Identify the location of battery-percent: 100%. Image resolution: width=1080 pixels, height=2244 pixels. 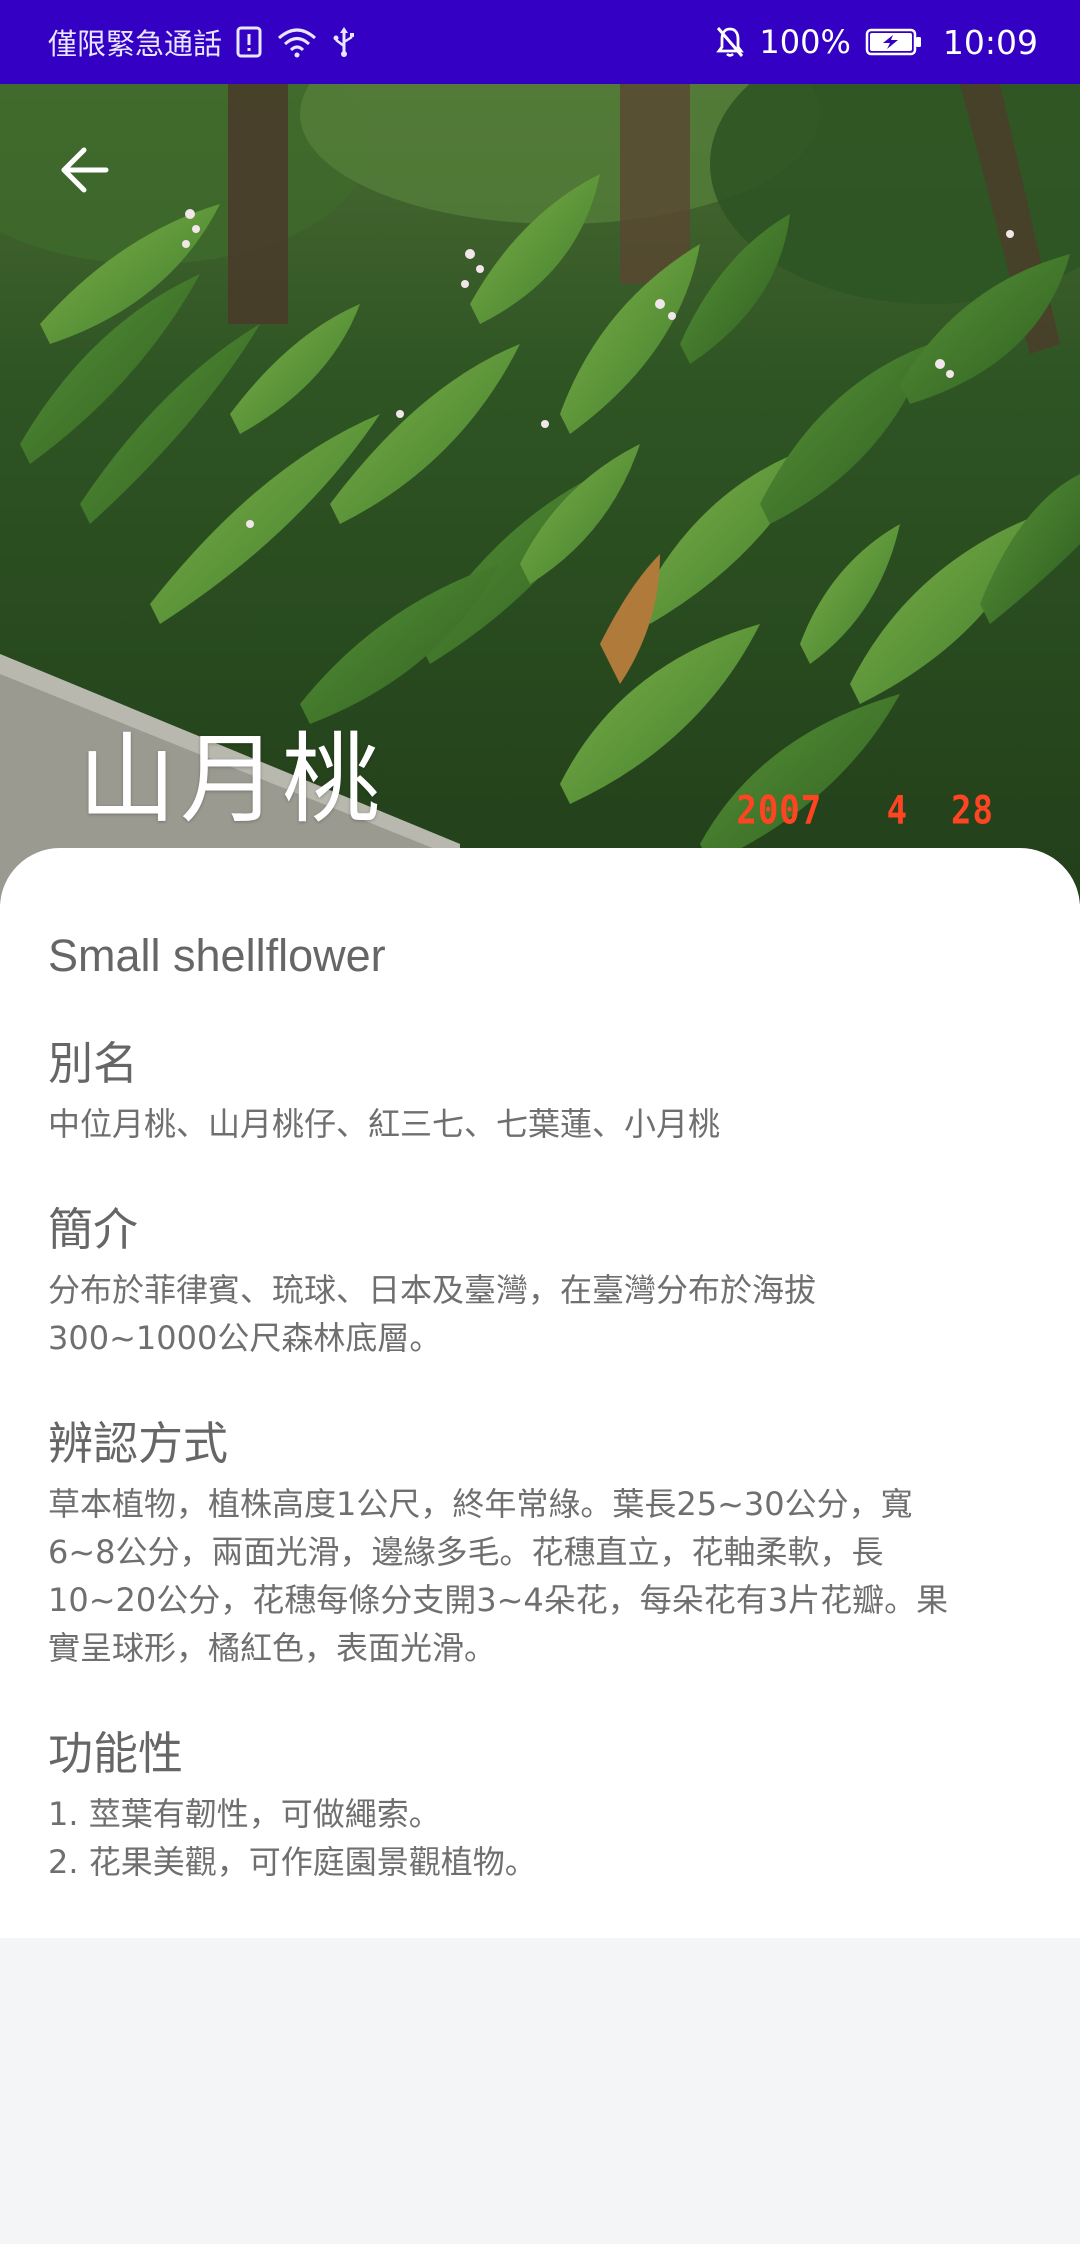
(805, 42).